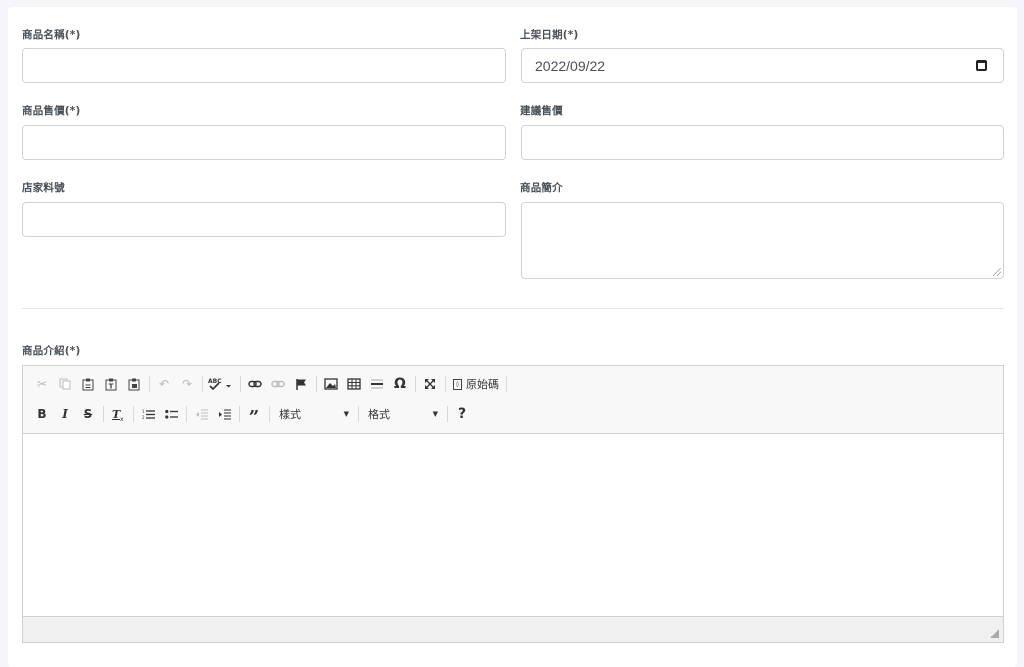 The width and height of the screenshot is (1024, 667). I want to click on summary-textarea, so click(762, 240).